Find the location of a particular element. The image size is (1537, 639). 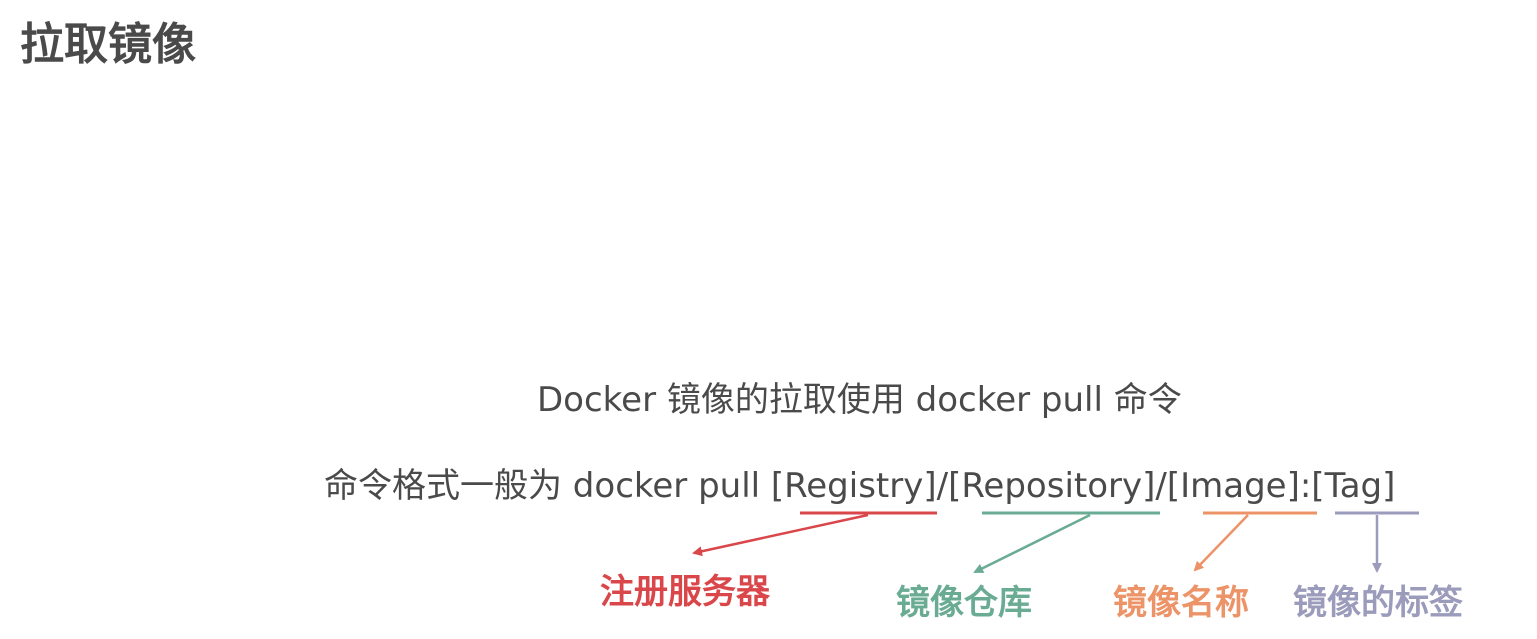

repository-label: 镜像仓库 is located at coordinates (964, 603).